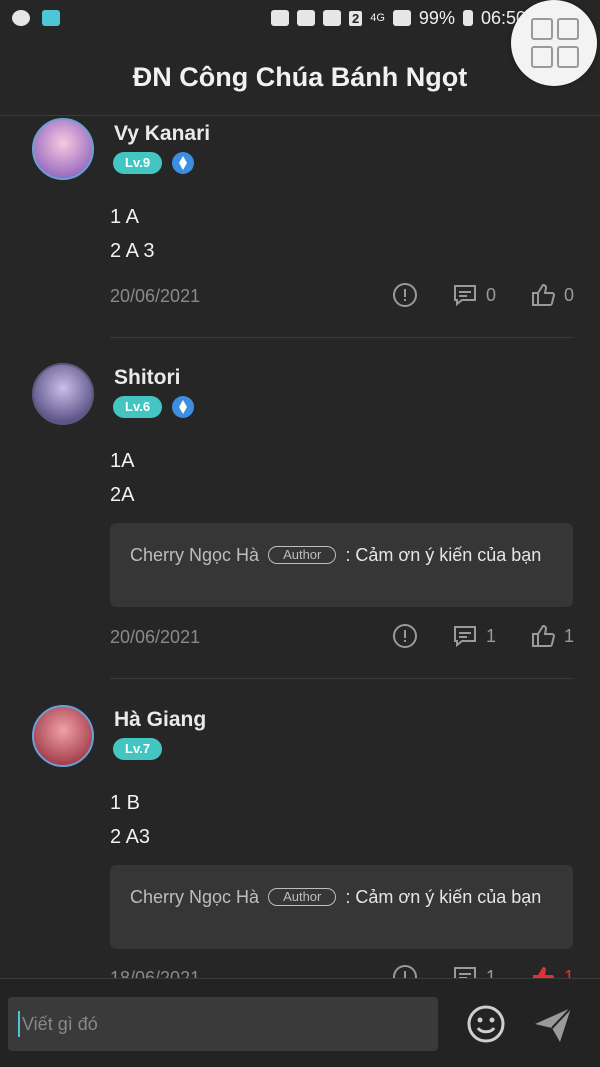  What do you see at coordinates (280, 18) in the screenshot?
I see `recycle-icon` at bounding box center [280, 18].